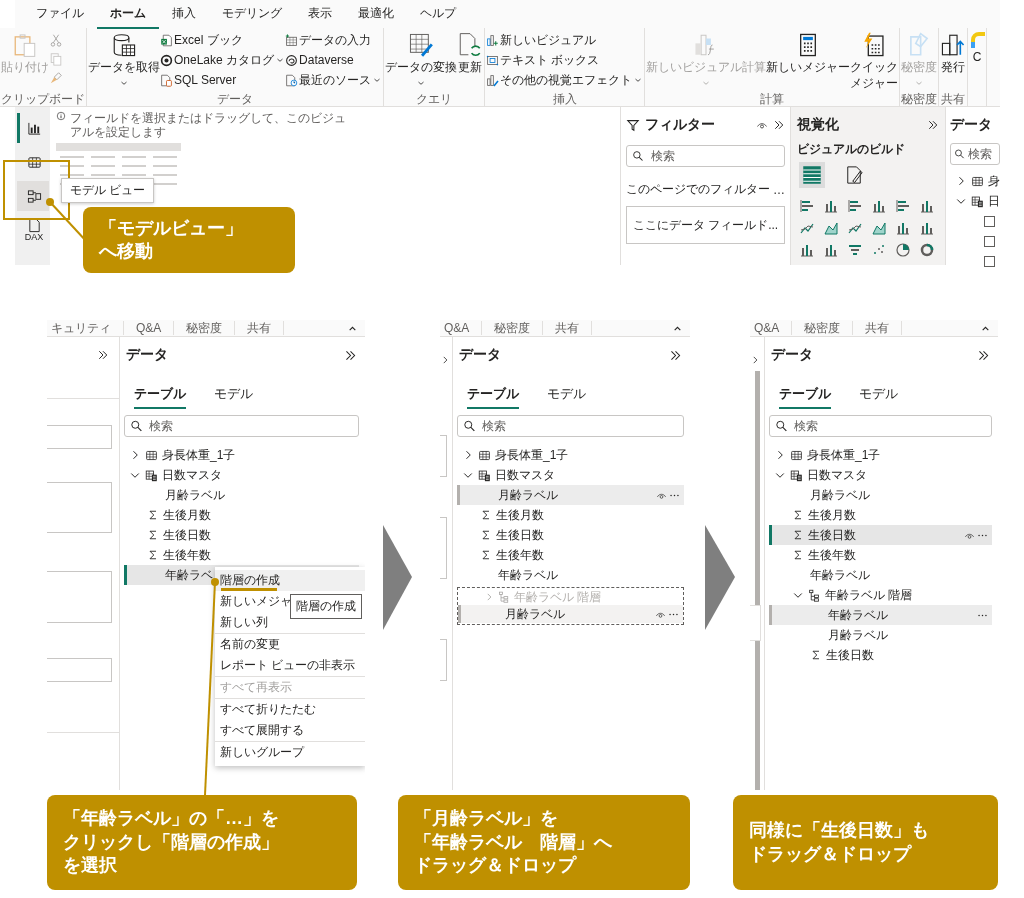 The image size is (1024, 898). What do you see at coordinates (698, 189) in the screenshot?
I see `section-title: このページでのフィルター` at bounding box center [698, 189].